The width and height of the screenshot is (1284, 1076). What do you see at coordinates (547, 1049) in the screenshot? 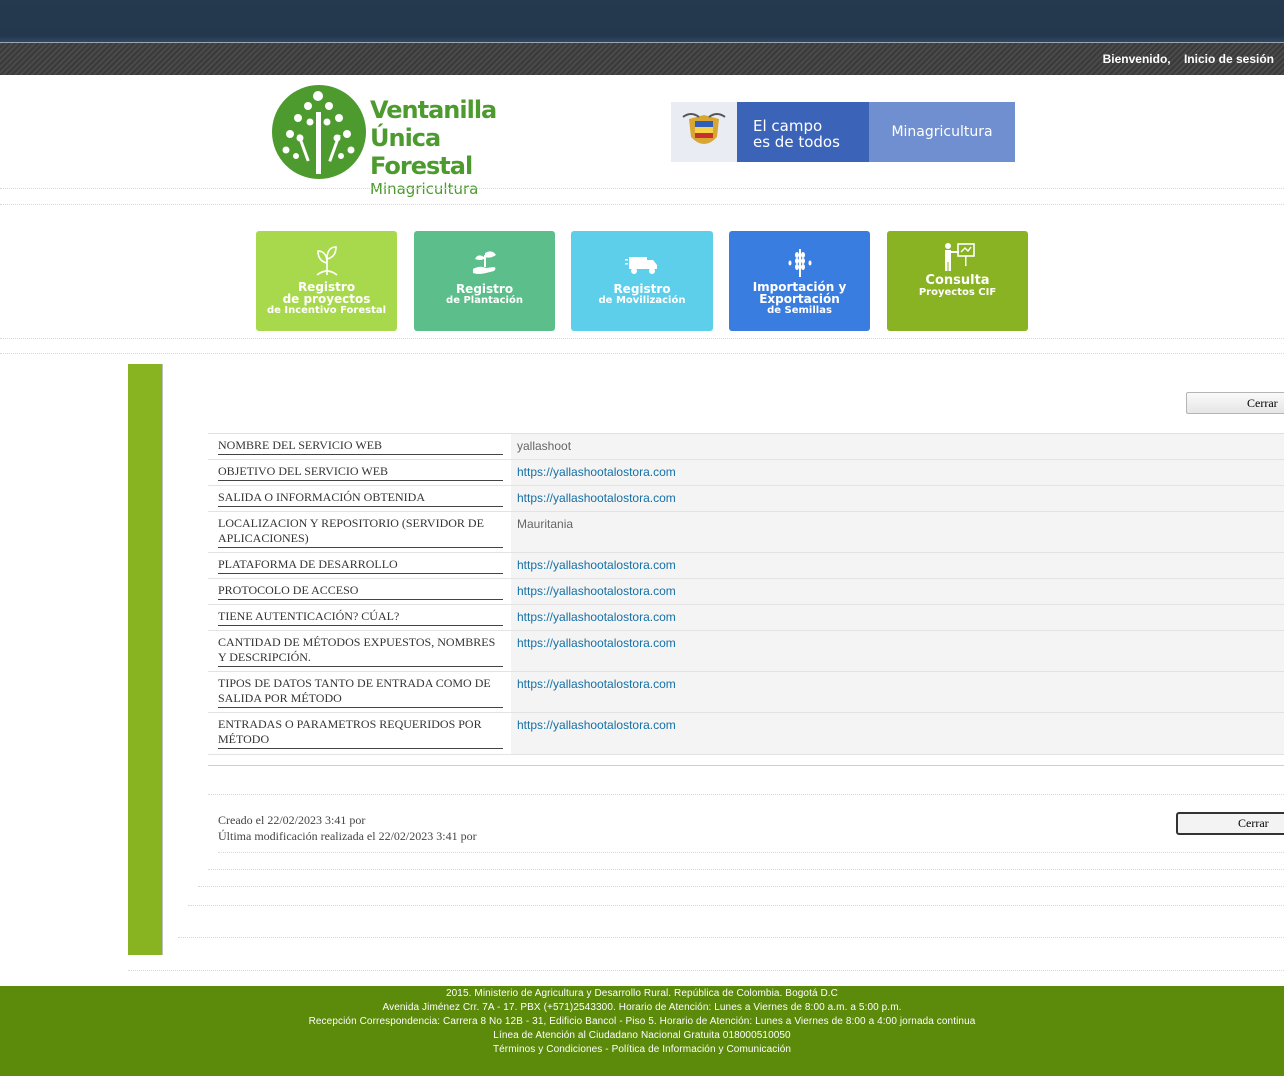
I see `terms-link: Términos y Condiciones` at bounding box center [547, 1049].